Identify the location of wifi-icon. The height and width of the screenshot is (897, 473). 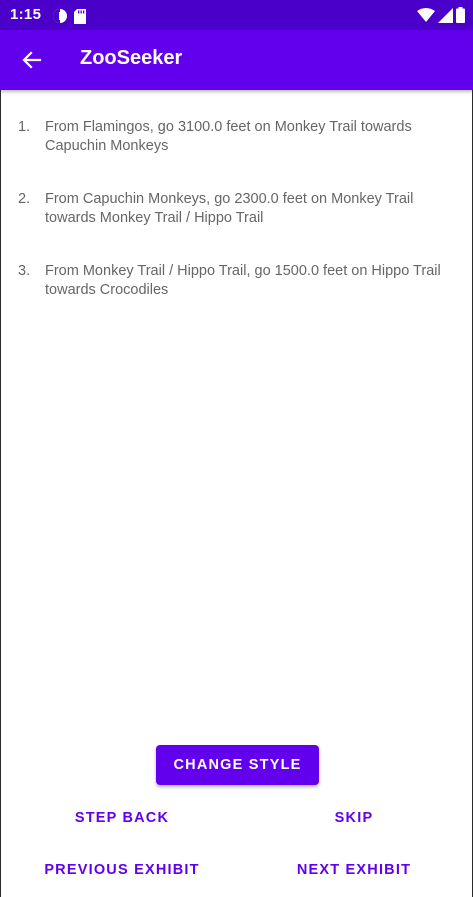
(426, 15).